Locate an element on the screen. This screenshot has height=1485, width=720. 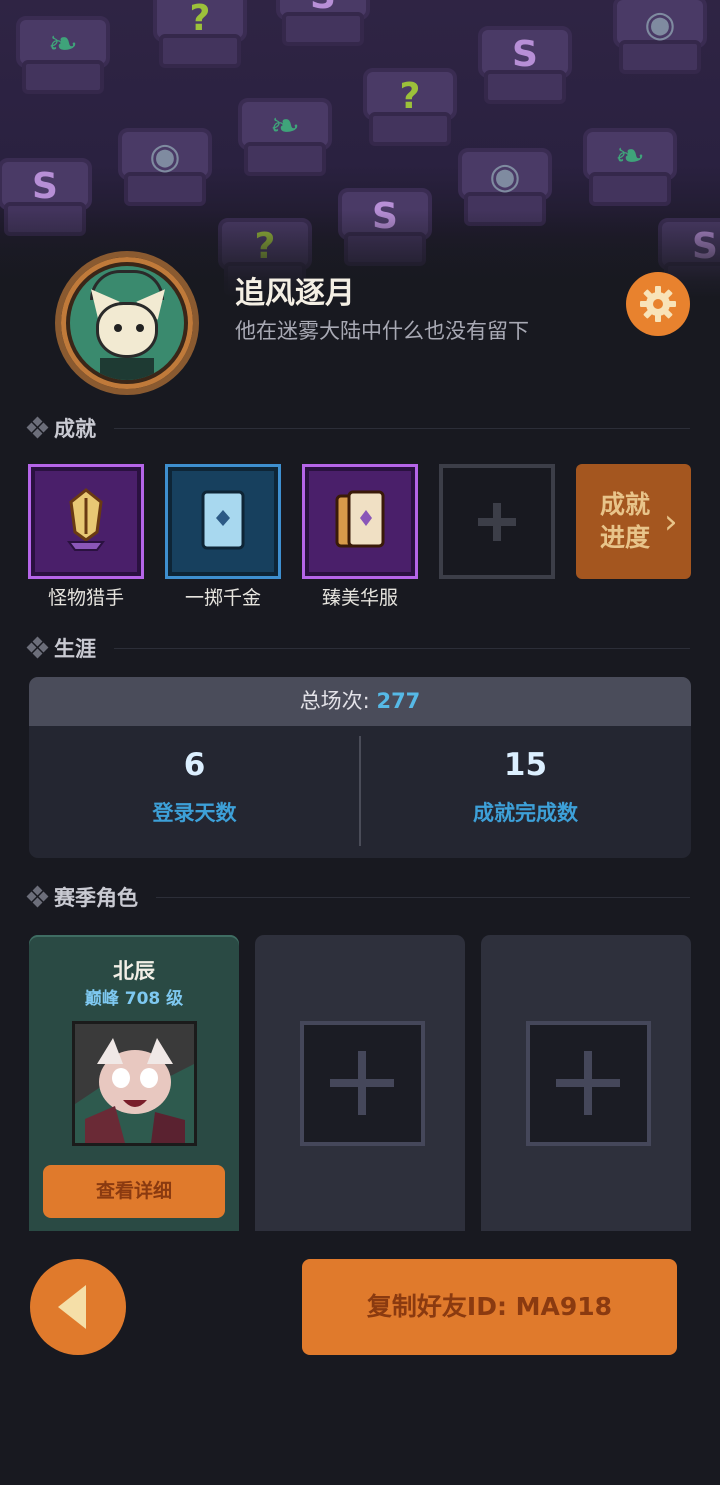
total-matches: 总场次: 277 is located at coordinates (360, 701).